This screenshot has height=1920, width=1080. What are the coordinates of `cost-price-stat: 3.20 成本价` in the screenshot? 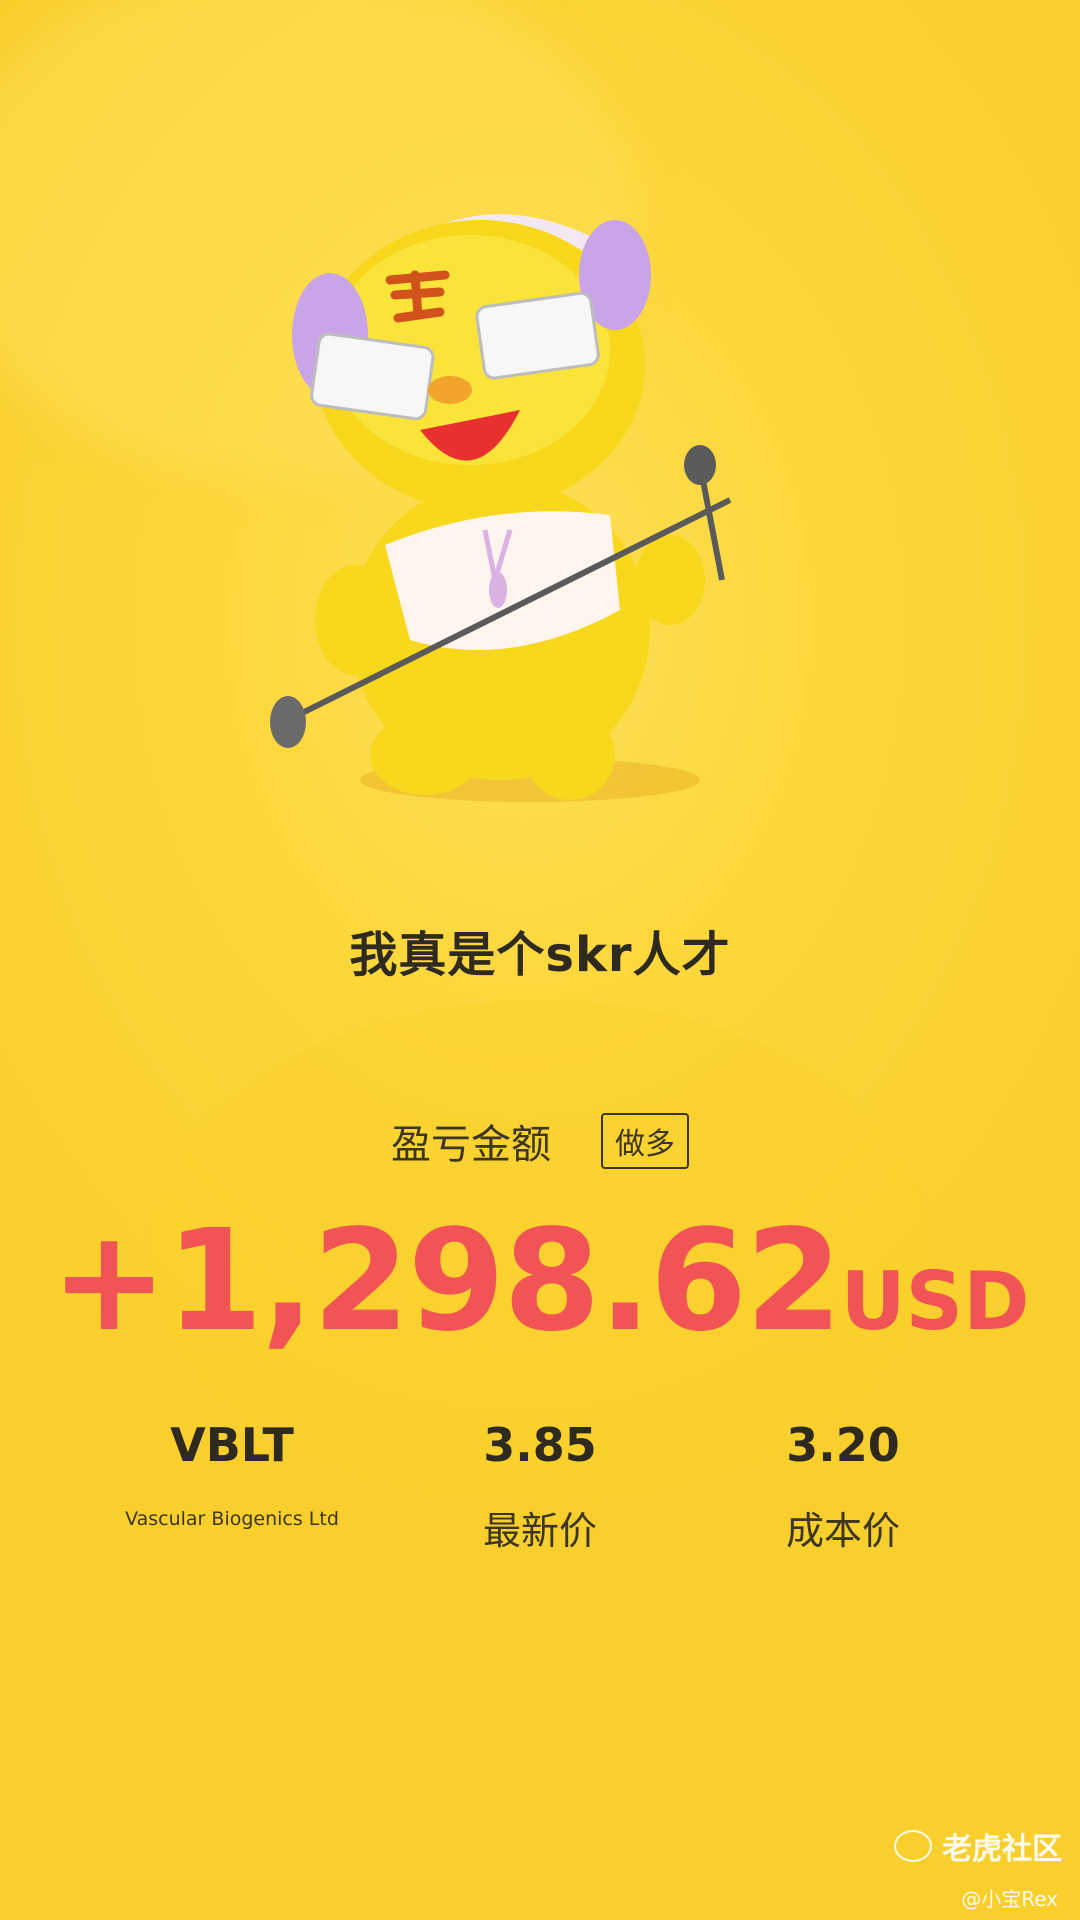 It's located at (843, 1486).